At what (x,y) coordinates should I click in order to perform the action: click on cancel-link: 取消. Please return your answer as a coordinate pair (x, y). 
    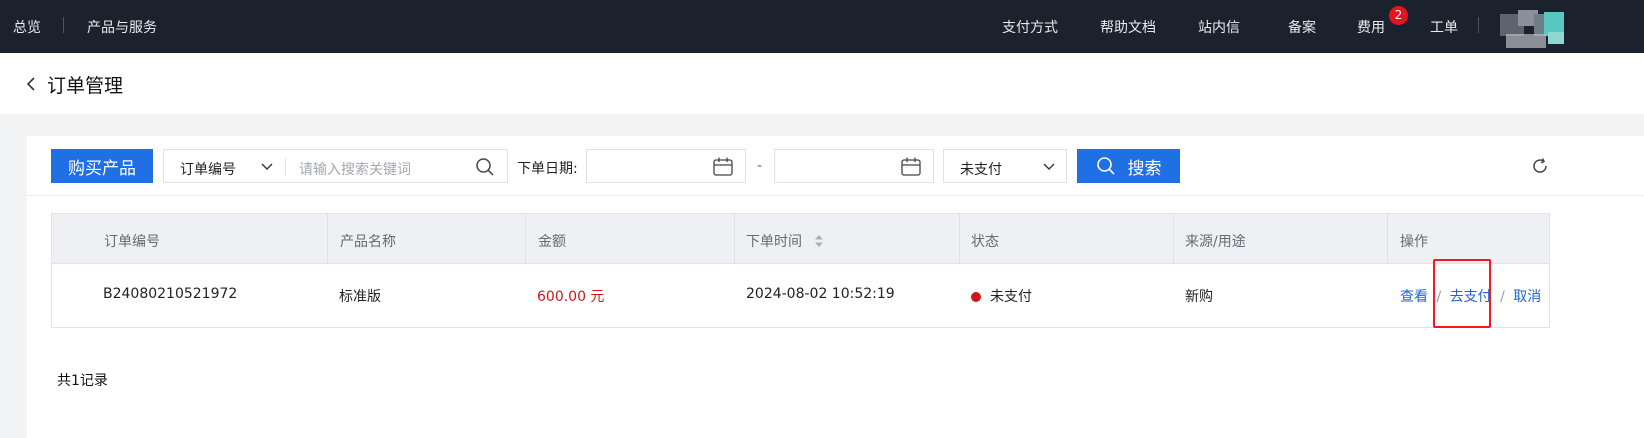
    Looking at the image, I should click on (1527, 297).